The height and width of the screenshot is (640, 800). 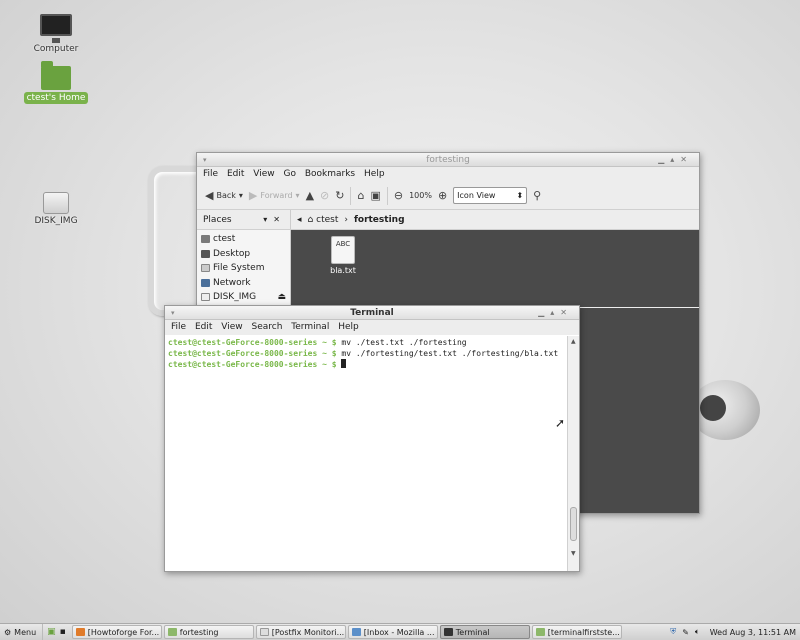 What do you see at coordinates (540, 632) in the screenshot?
I see `folder-icon` at bounding box center [540, 632].